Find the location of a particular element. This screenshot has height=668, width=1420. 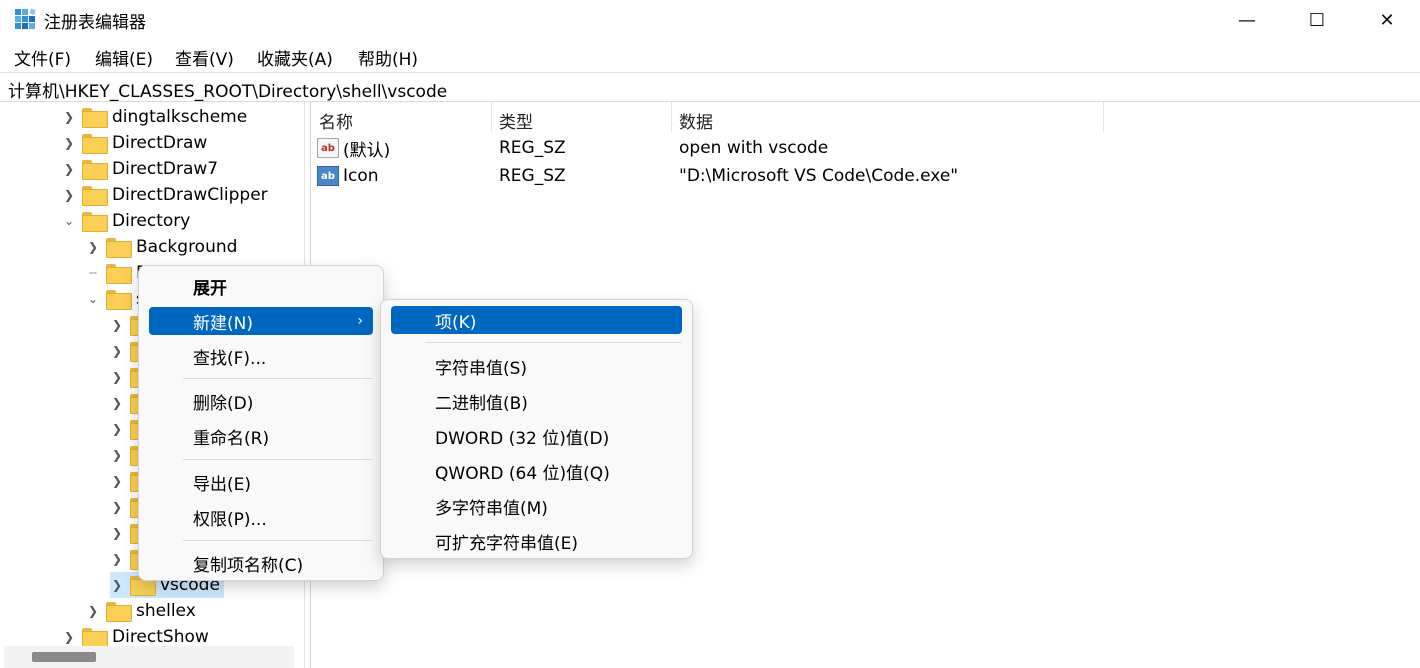

menu-item-delete: 删除(D) is located at coordinates (261, 401).